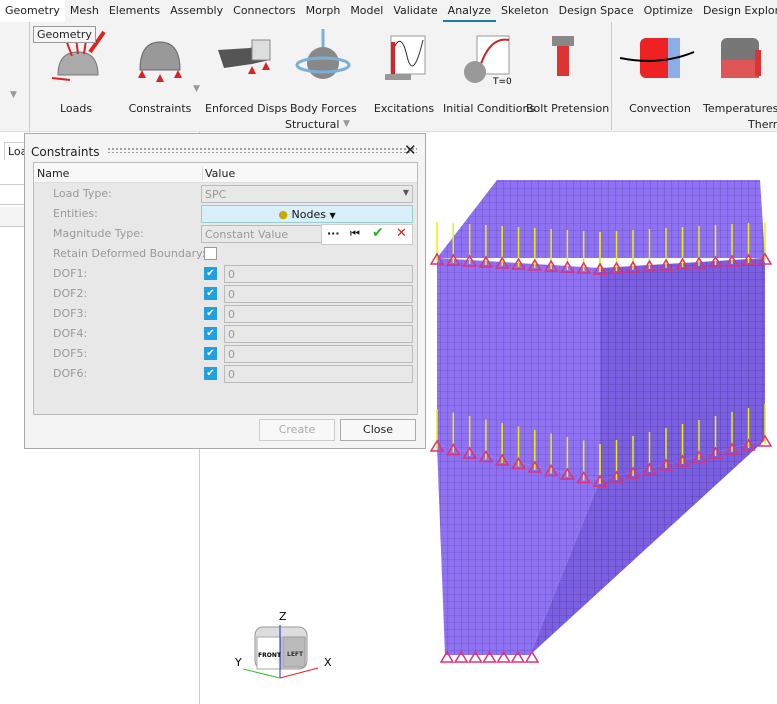 This screenshot has height=704, width=777. Describe the element at coordinates (70, 373) in the screenshot. I see `dof-label: DOF6:` at that location.